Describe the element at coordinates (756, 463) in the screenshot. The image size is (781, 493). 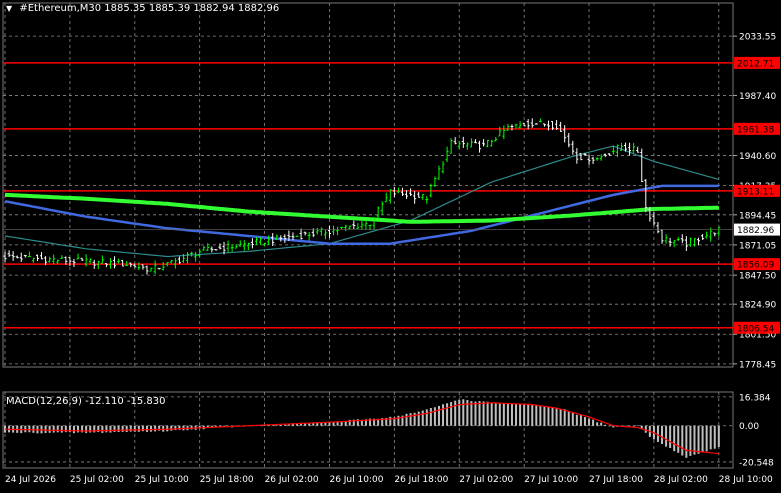
I see `macd-tick-label: -20.548` at that location.